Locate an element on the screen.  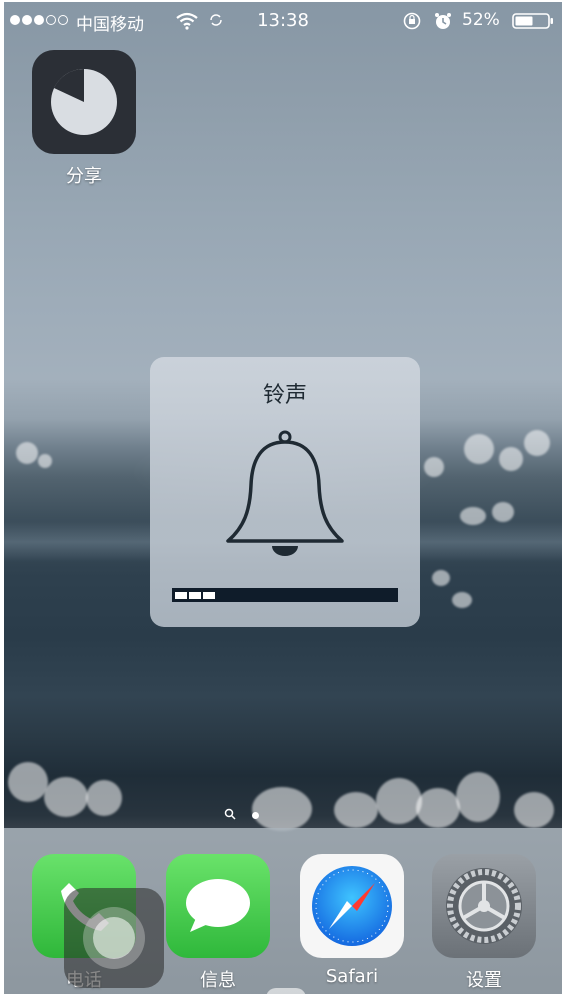
volume-hud-title: 铃声 is located at coordinates (284, 395).